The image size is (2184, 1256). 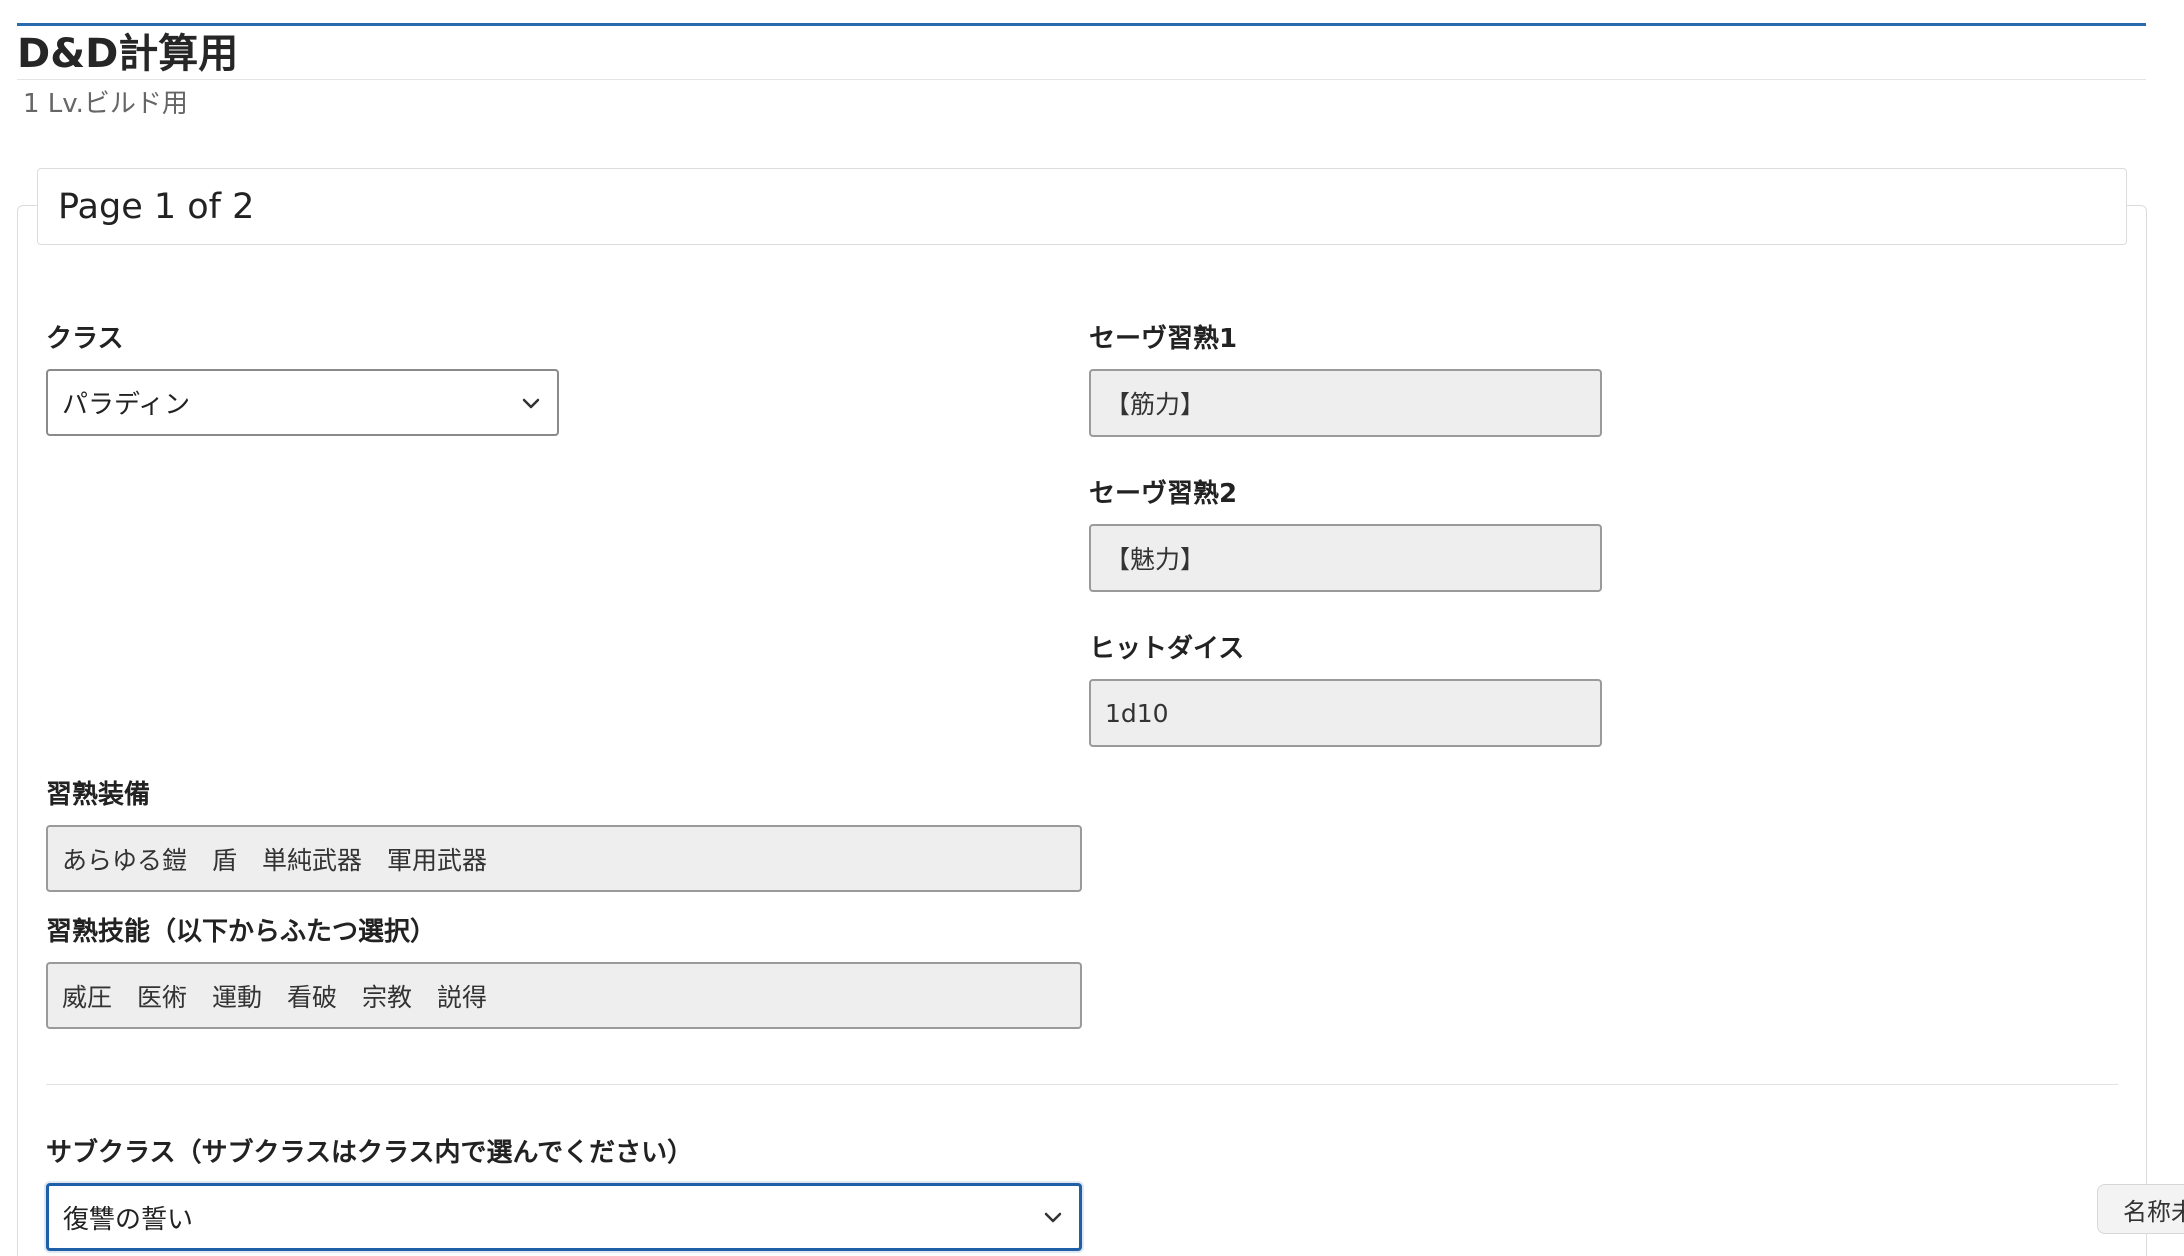 What do you see at coordinates (128, 54) in the screenshot?
I see `page-title: D&D計算用` at bounding box center [128, 54].